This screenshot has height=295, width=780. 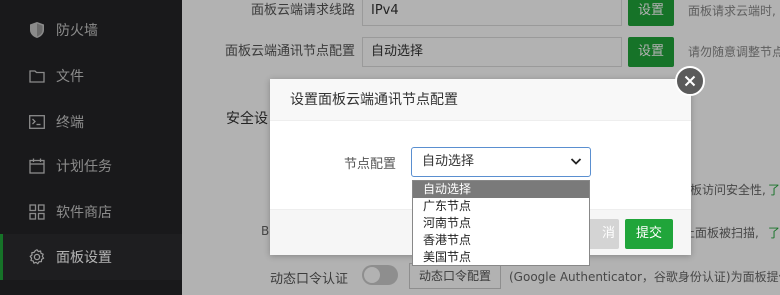 I want to click on node-select-dropdown: 自动选择 广东节点 河南节点 香港节点 美国节点, so click(x=501, y=223).